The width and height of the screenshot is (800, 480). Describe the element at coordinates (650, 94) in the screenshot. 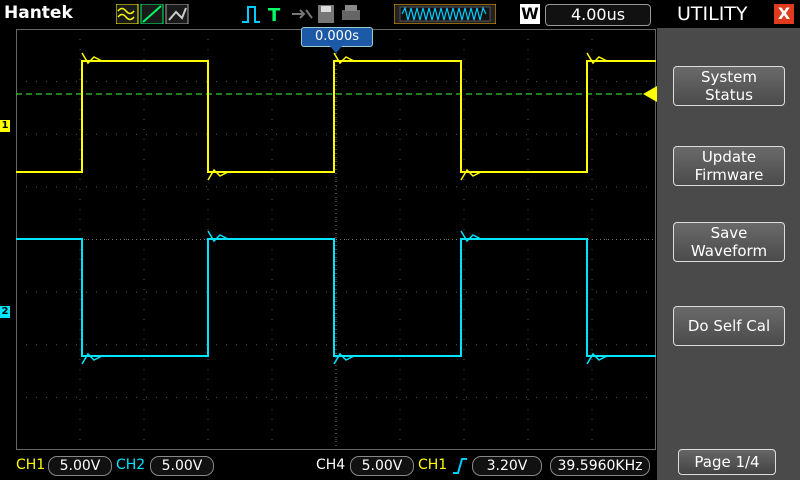

I see `trigger-level-marker` at that location.